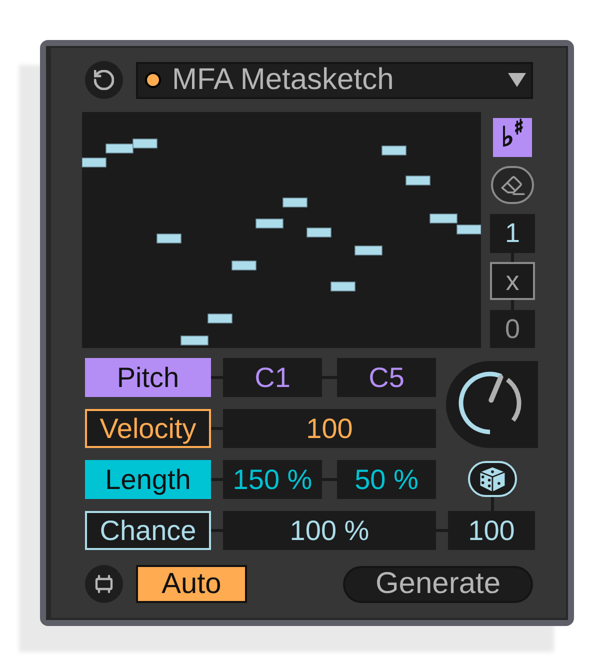  Describe the element at coordinates (148, 530) in the screenshot. I see `param-toggle: Chance` at that location.